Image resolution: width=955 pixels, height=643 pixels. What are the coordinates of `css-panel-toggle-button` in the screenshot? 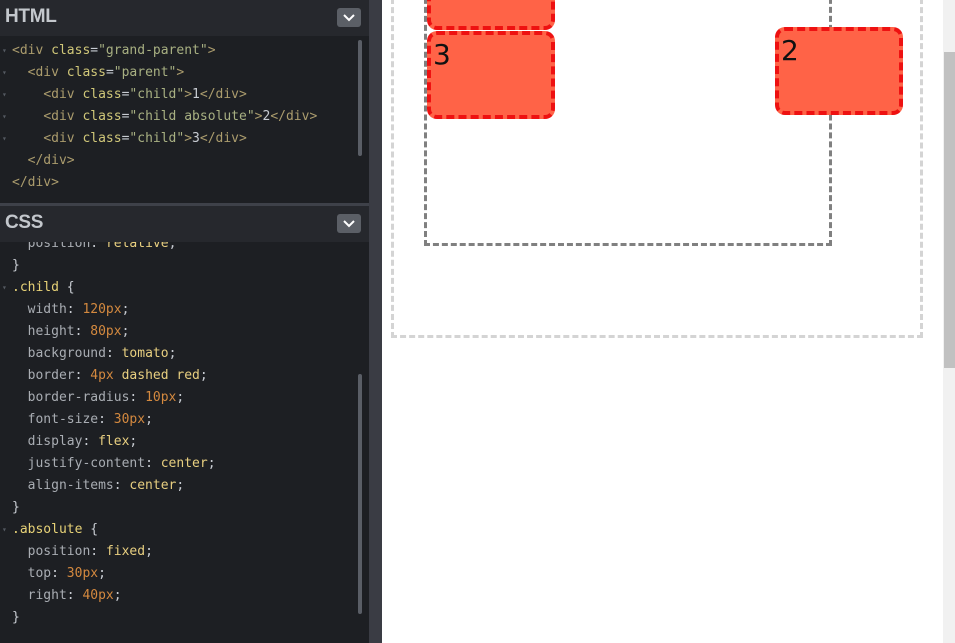 It's located at (349, 223).